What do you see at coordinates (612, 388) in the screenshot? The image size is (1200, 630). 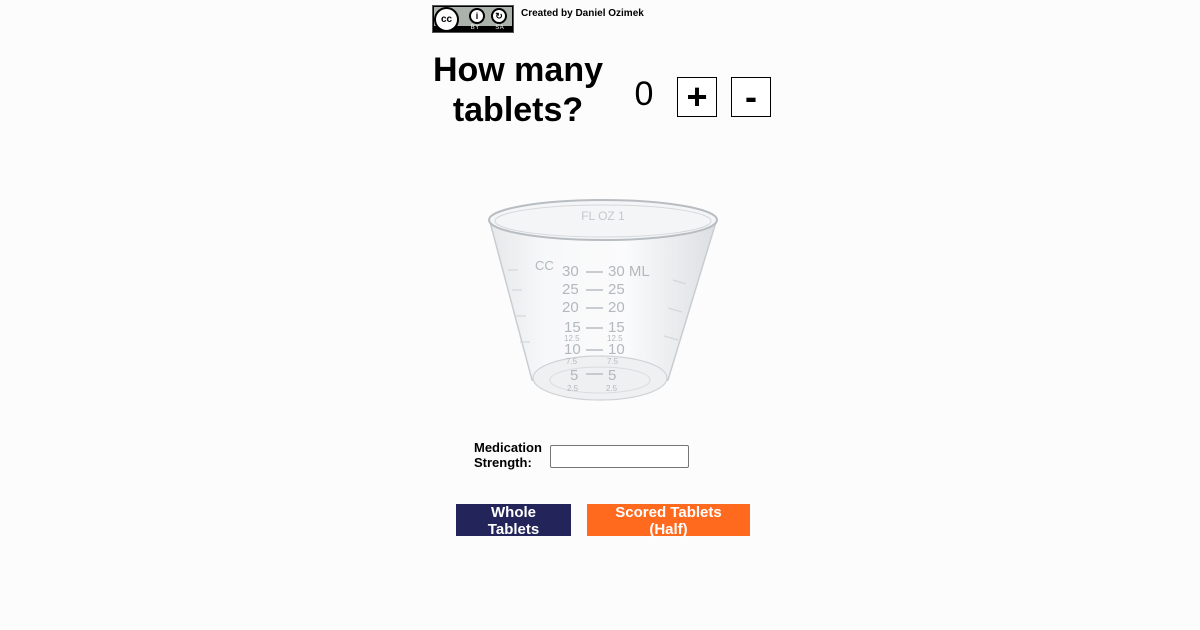 I see `cup-scale-2-5-right: 2.5` at bounding box center [612, 388].